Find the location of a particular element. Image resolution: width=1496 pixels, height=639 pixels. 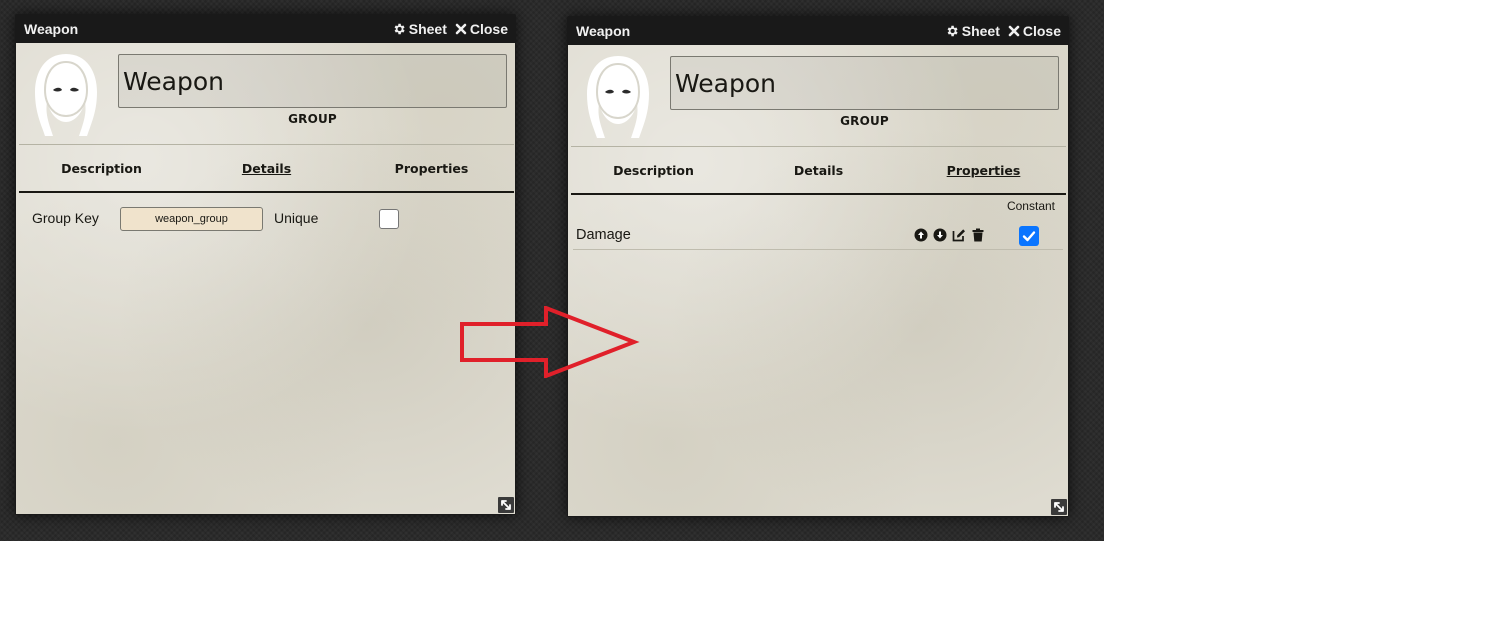

property-row: Damage is located at coordinates (818, 235).